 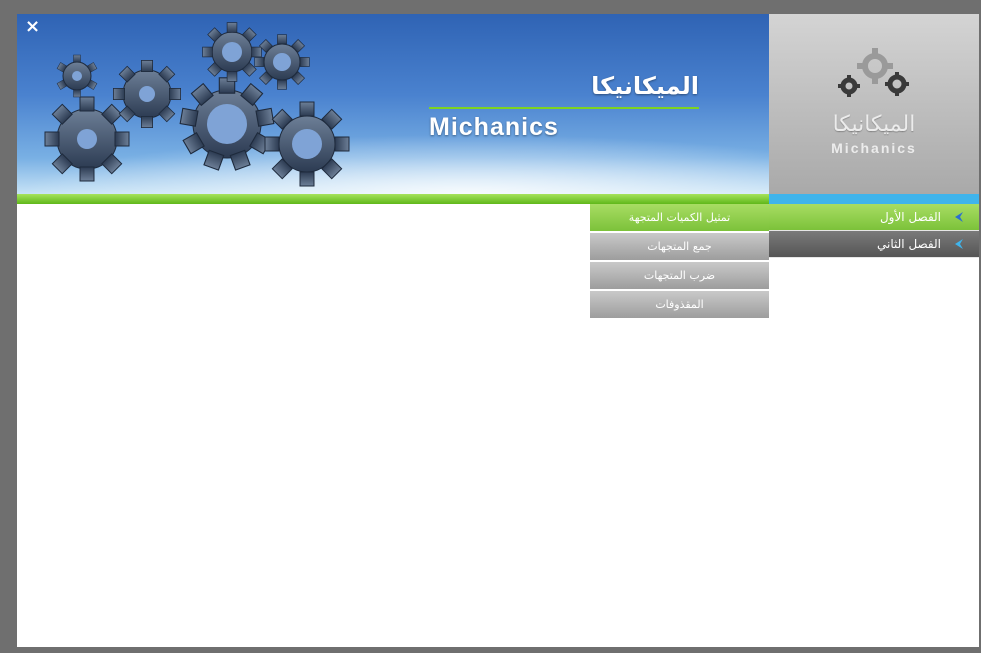 I want to click on logo-title-english: Michanics, so click(x=874, y=148).